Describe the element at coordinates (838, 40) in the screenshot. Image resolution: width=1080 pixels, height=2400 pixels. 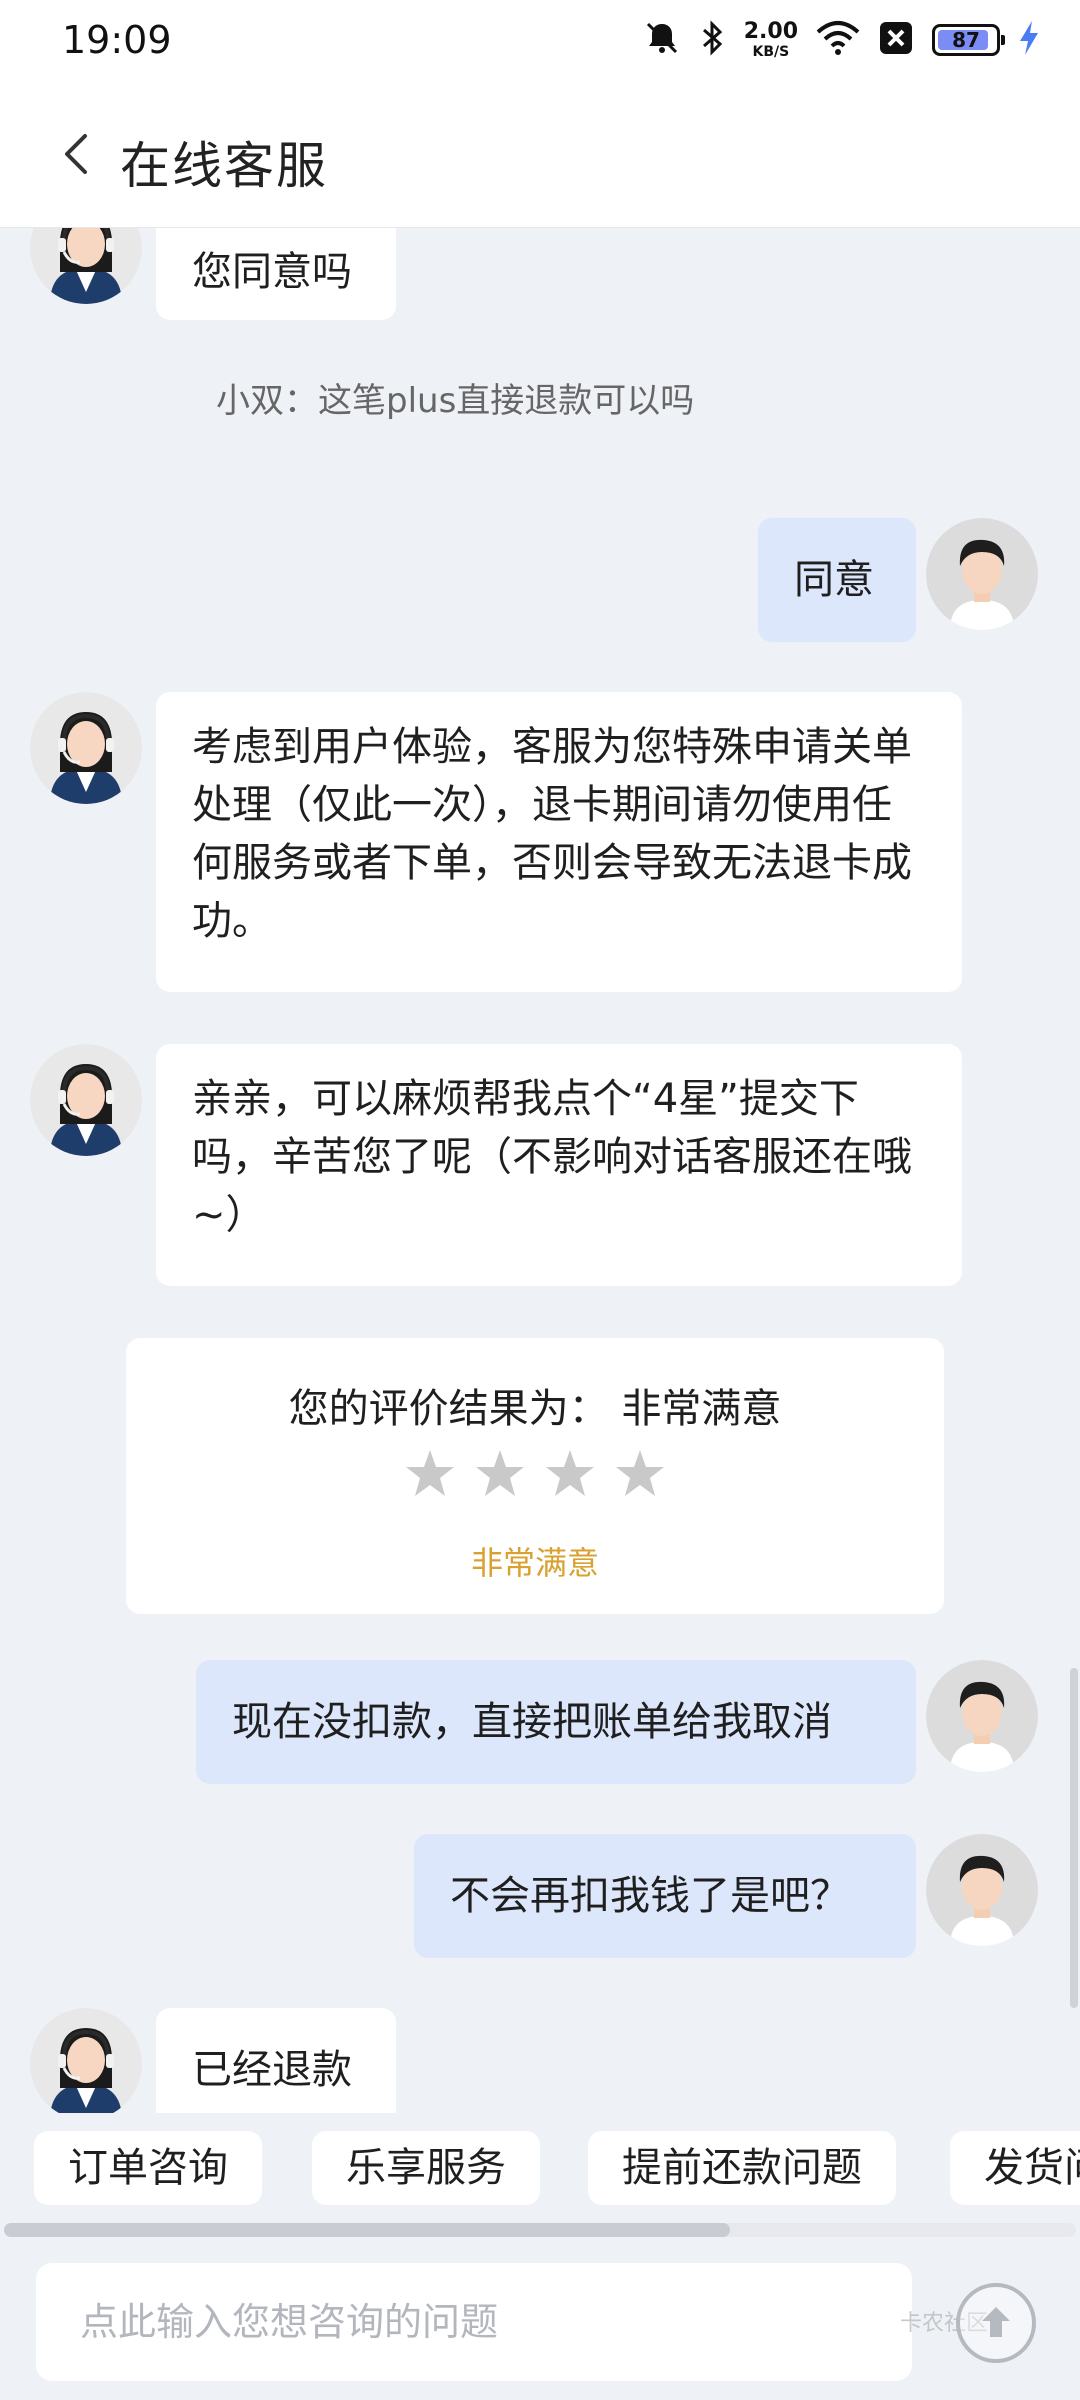
I see `wifi-icon` at that location.